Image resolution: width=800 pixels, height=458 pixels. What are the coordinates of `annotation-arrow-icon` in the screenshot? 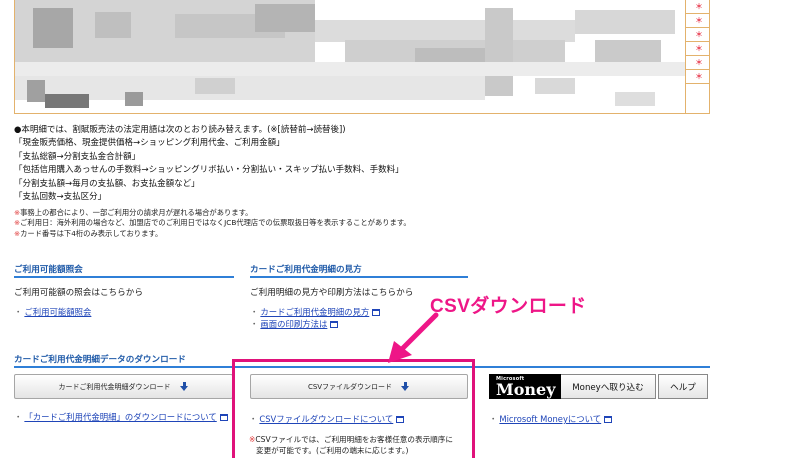 It's located at (413, 337).